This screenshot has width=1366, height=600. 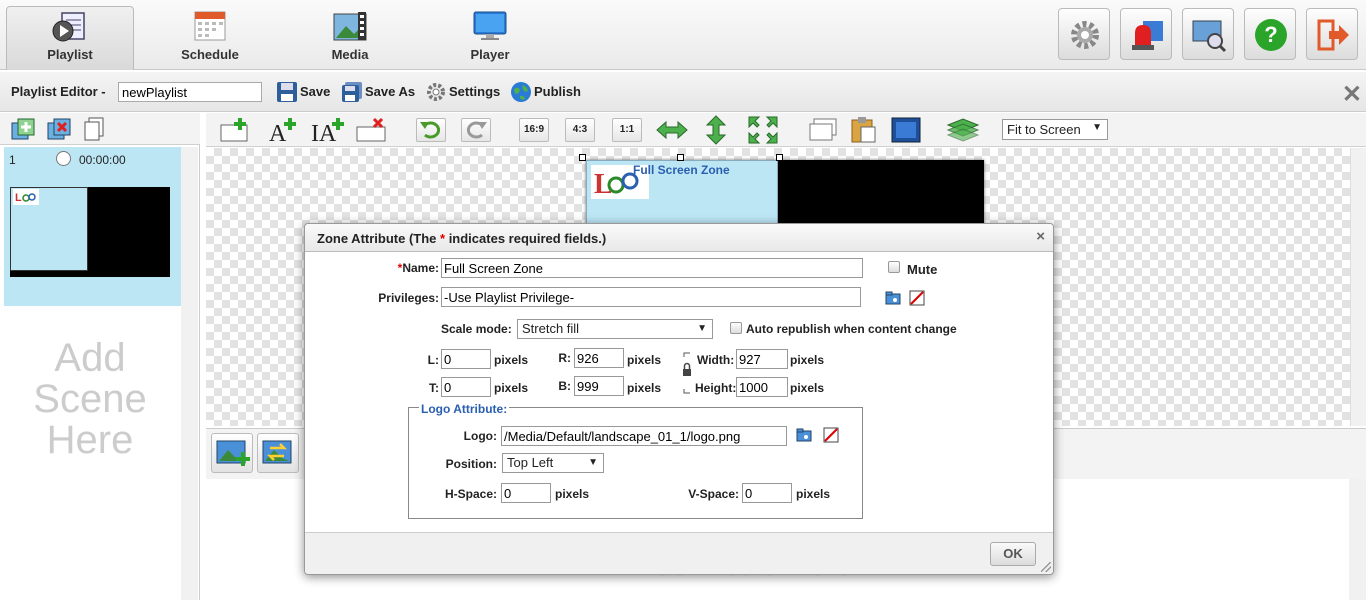 What do you see at coordinates (235, 130) in the screenshot?
I see `add-zone-icon` at bounding box center [235, 130].